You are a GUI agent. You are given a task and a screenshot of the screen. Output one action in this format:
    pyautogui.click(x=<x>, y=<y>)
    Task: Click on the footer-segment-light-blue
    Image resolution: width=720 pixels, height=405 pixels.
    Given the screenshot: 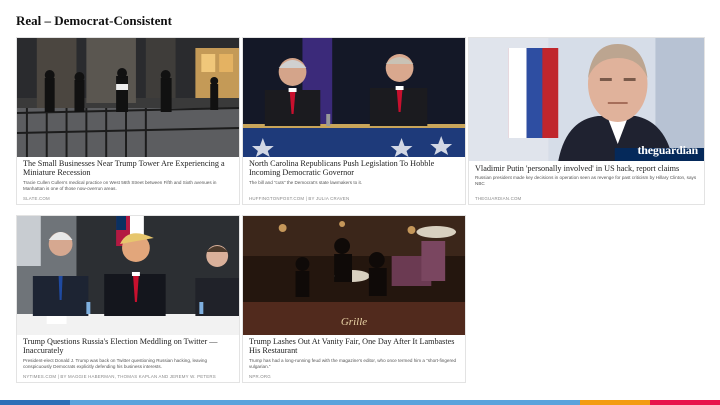 What is the action you would take?
    pyautogui.click(x=325, y=402)
    